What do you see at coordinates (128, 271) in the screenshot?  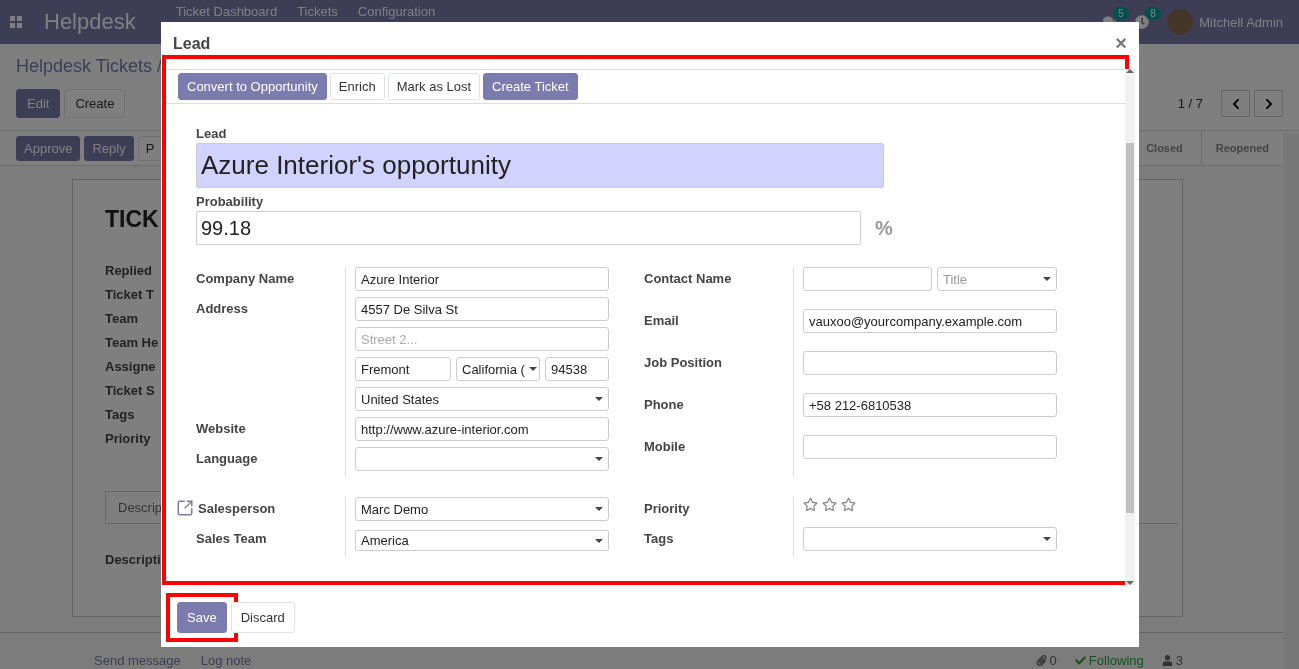 I see `field-label: Replied` at bounding box center [128, 271].